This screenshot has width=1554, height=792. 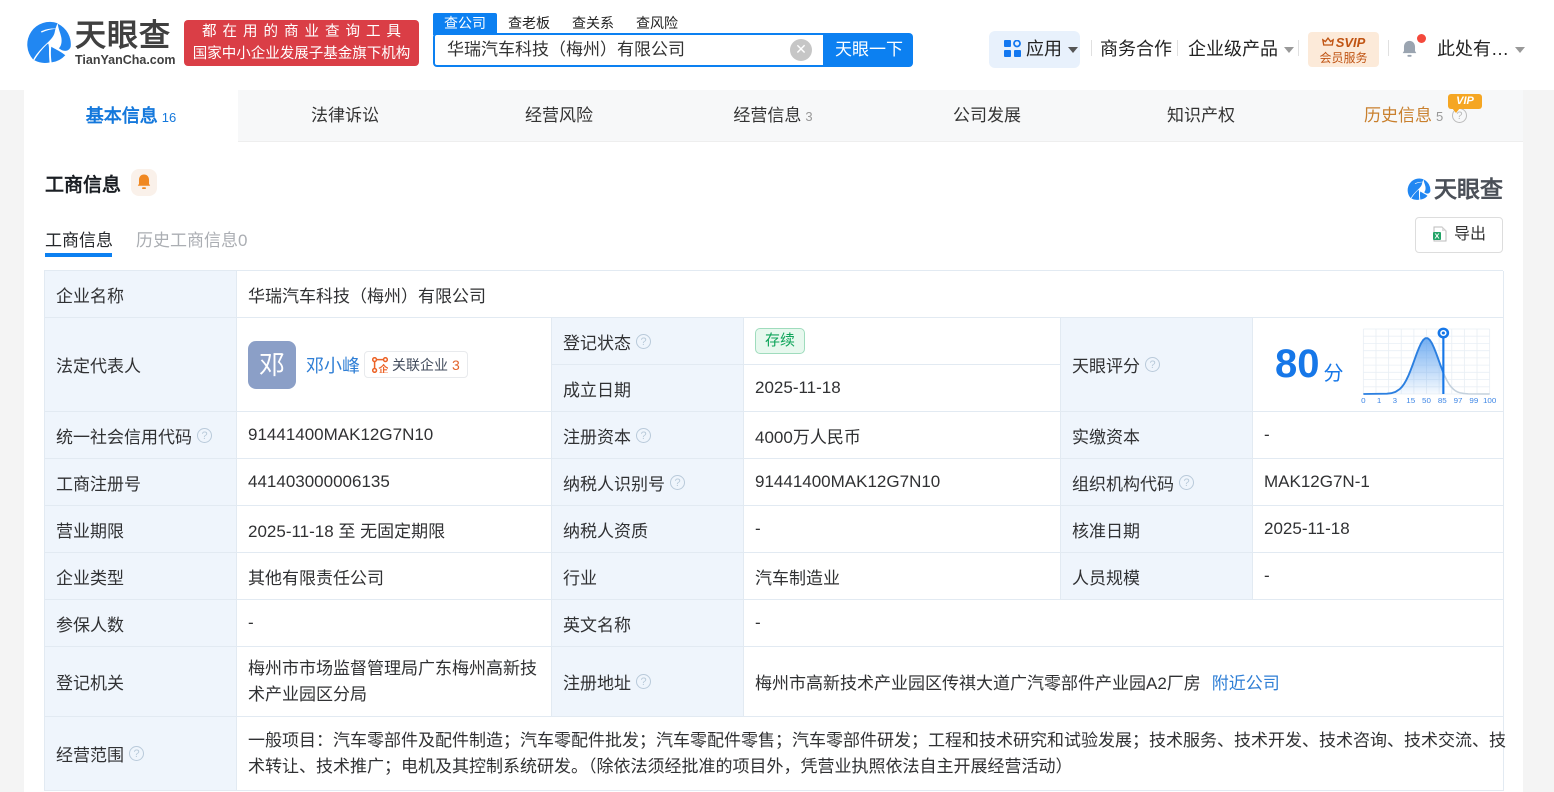 What do you see at coordinates (1457, 400) in the screenshot?
I see `svg-text: 97` at bounding box center [1457, 400].